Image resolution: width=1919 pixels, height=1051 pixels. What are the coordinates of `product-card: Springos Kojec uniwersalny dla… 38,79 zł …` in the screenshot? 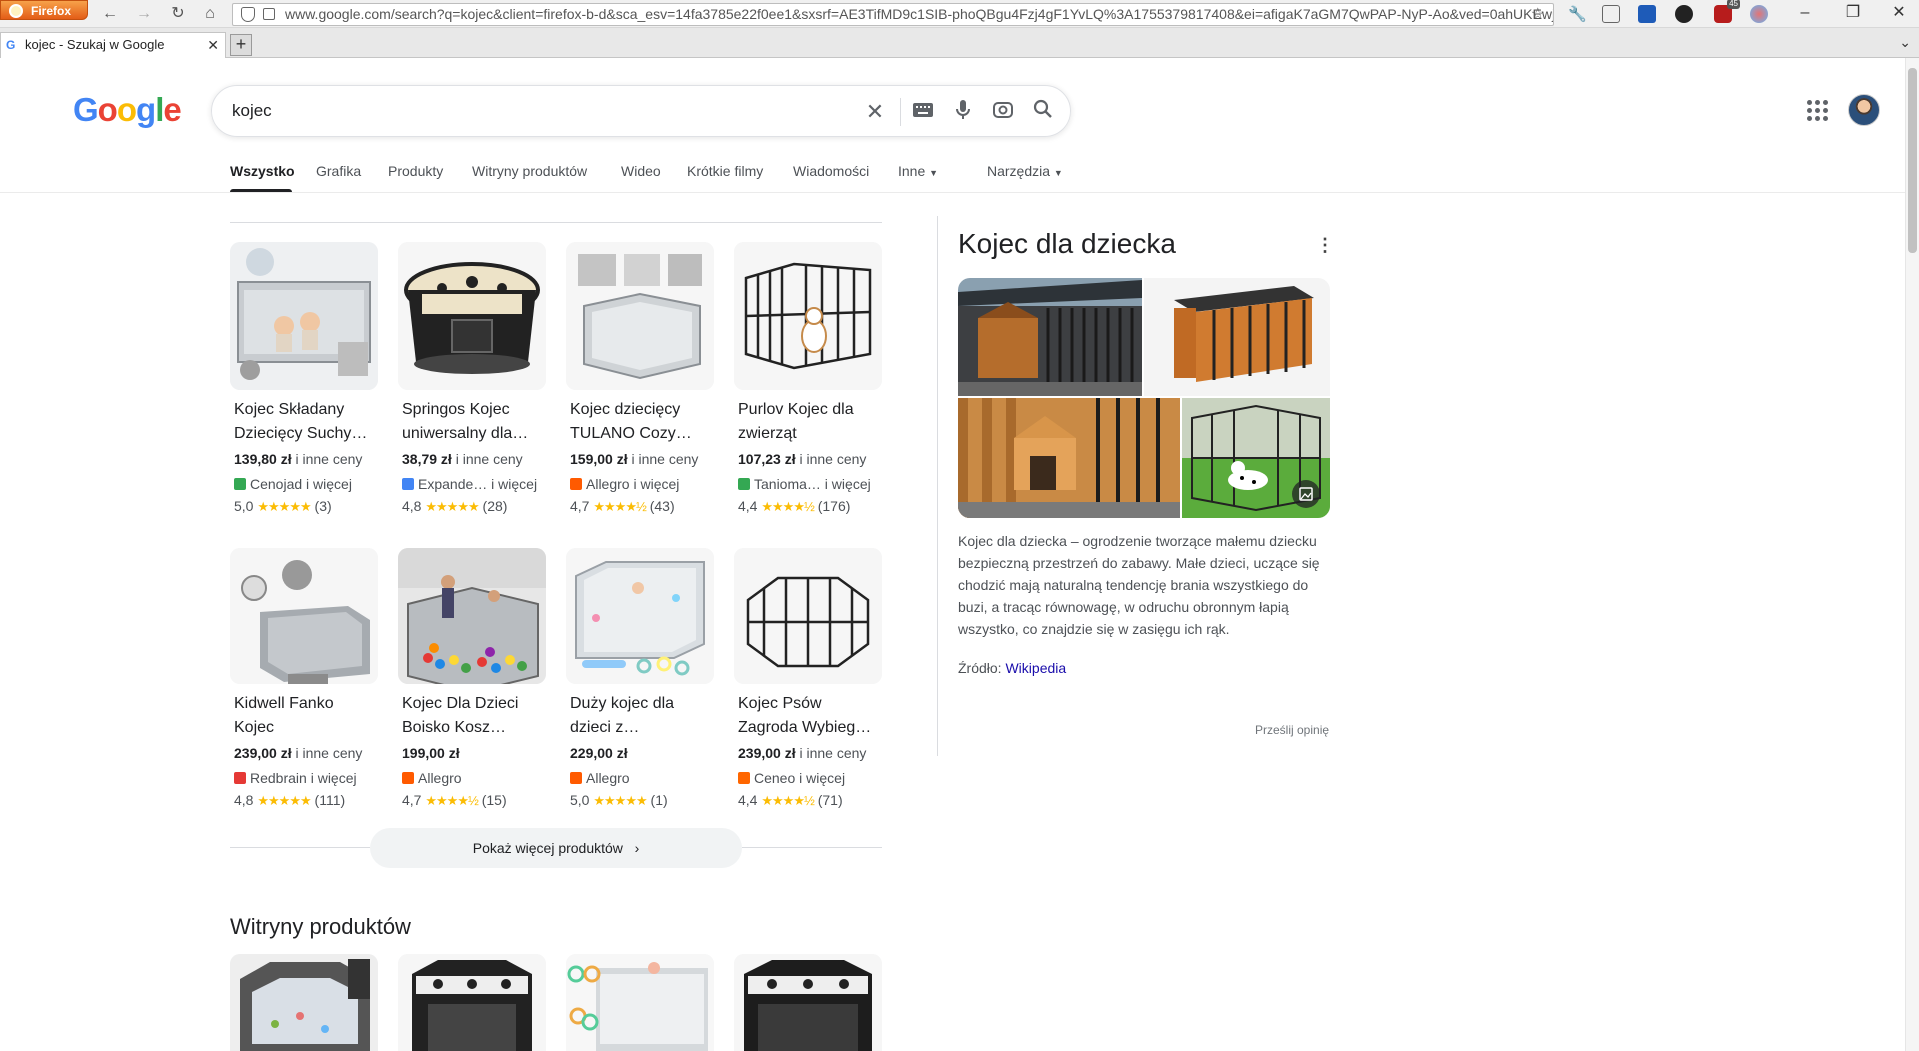 It's located at (472, 379).